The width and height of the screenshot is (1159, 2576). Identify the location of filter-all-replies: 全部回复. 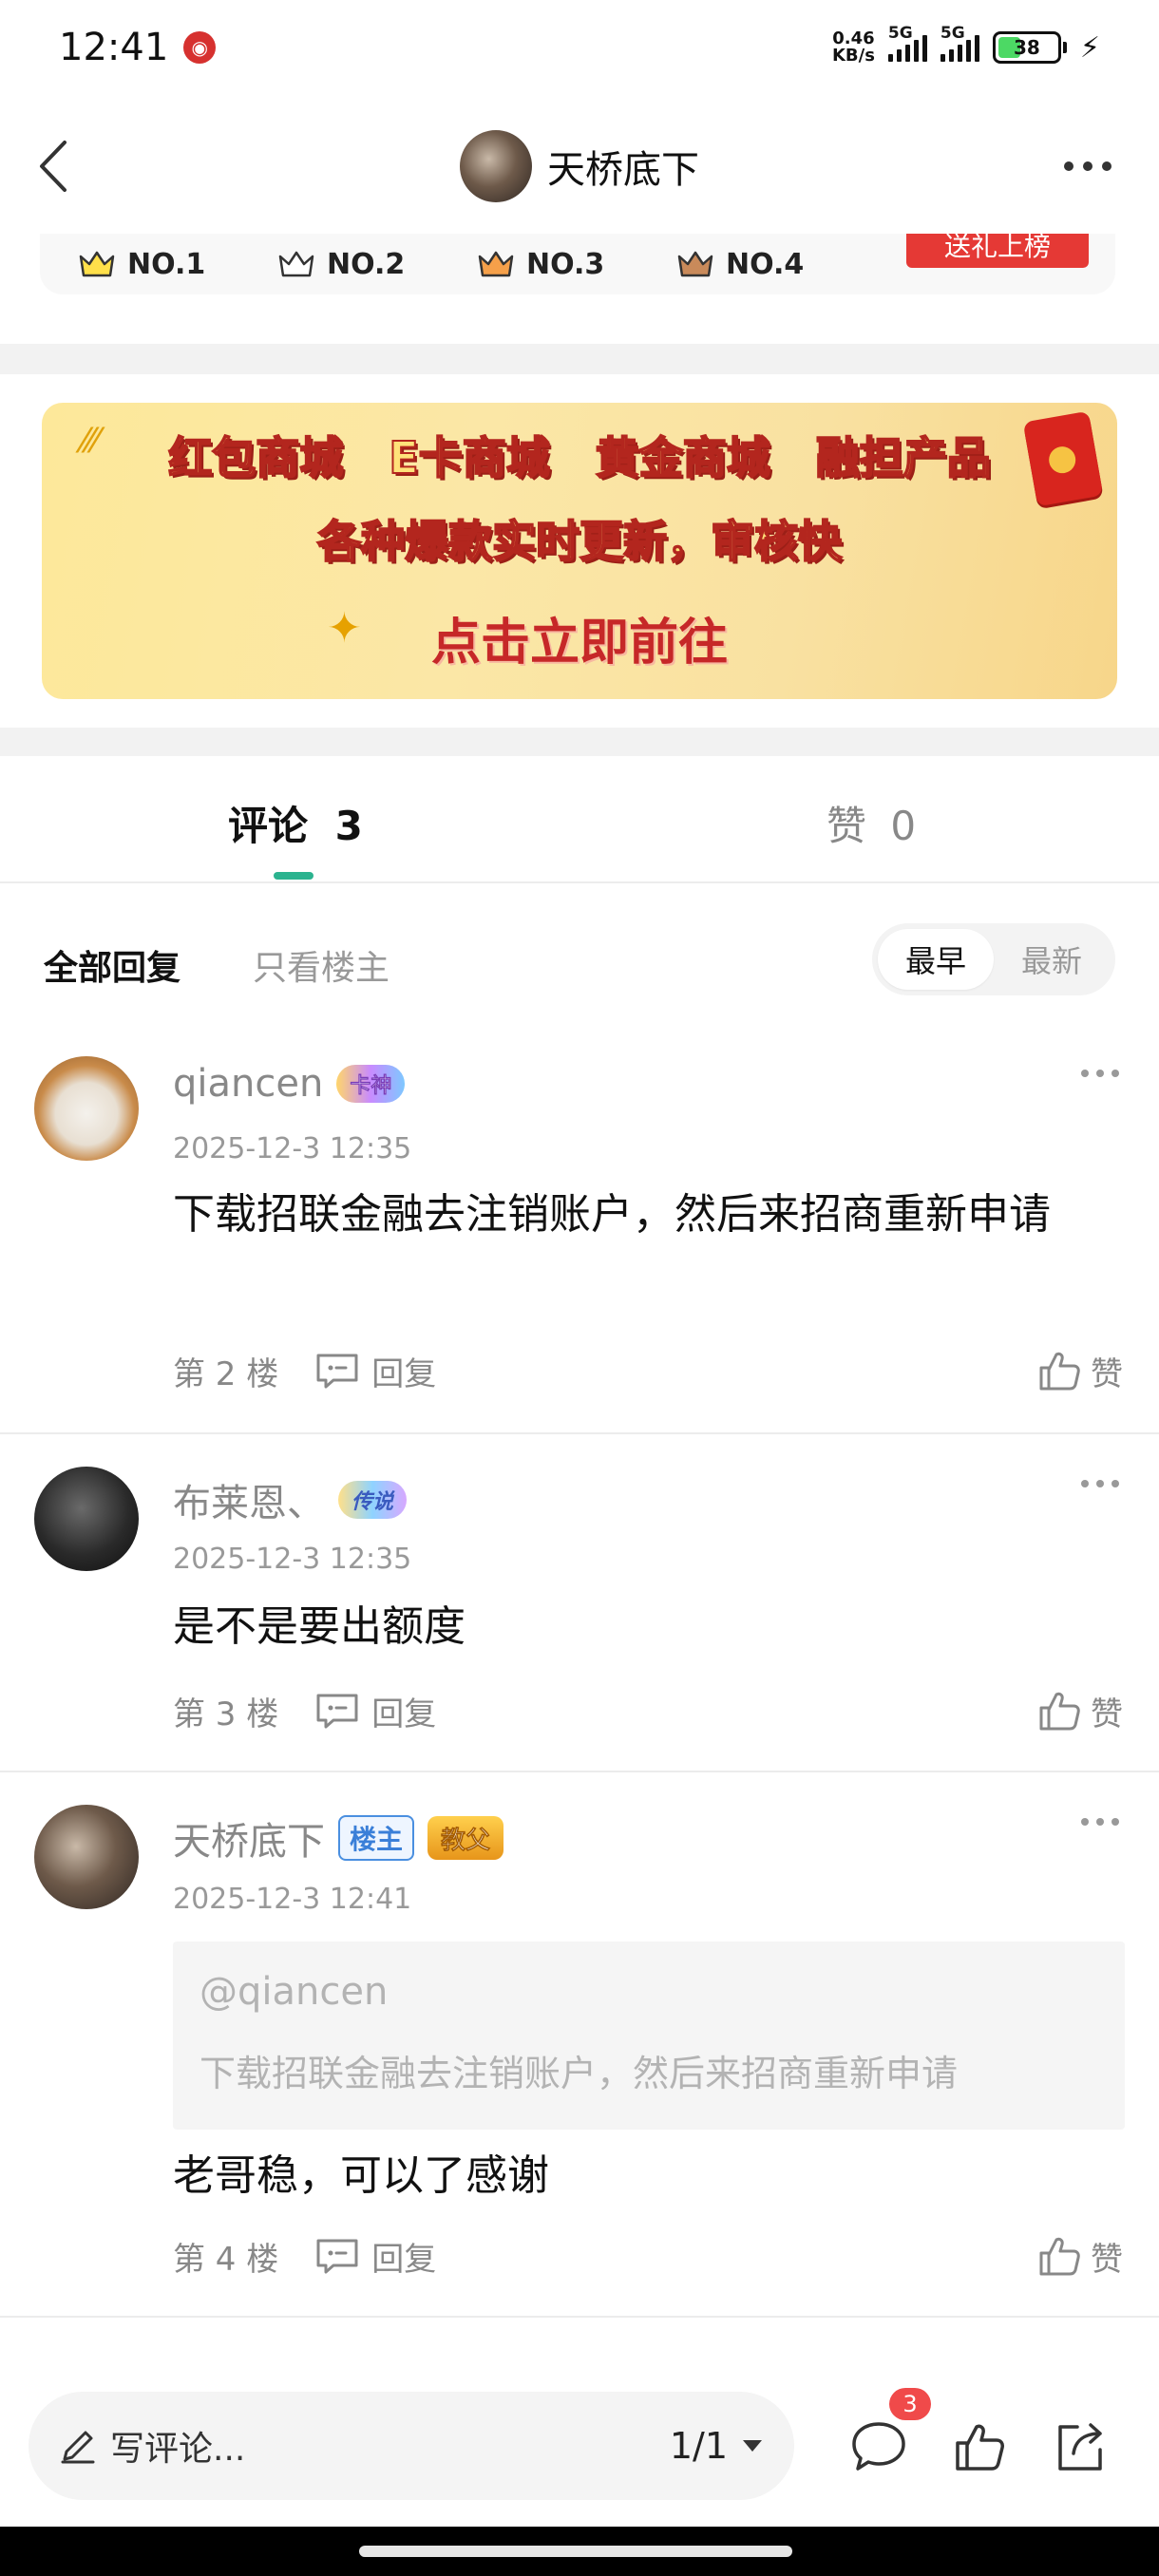
(112, 965).